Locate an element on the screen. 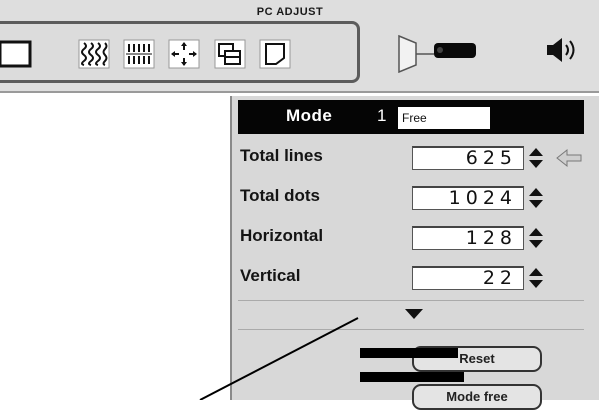 The width and height of the screenshot is (599, 410). selection-arrow-icon is located at coordinates (569, 158).